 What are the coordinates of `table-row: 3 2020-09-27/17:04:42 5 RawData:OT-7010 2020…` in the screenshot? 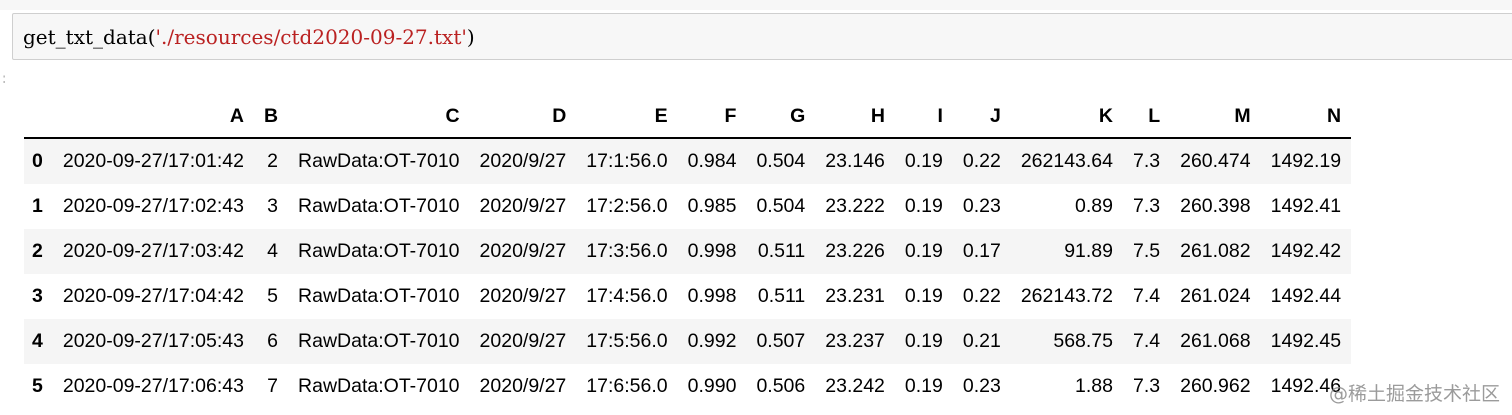 It's located at (688, 296).